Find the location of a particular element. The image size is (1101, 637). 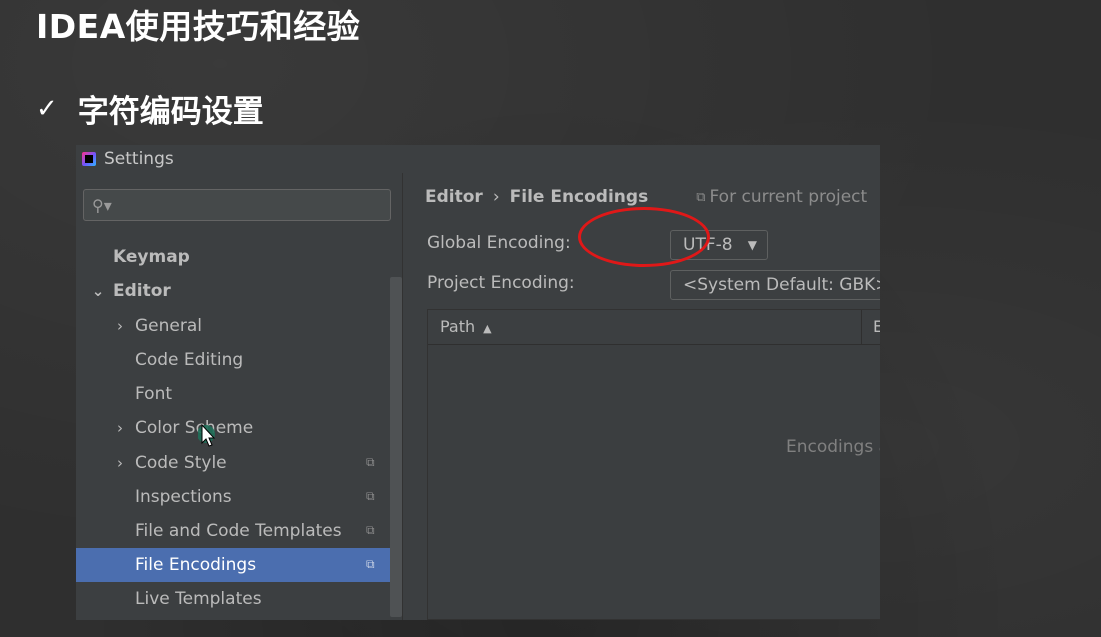

sidebar-item-keymap: Keymap is located at coordinates (239, 257).